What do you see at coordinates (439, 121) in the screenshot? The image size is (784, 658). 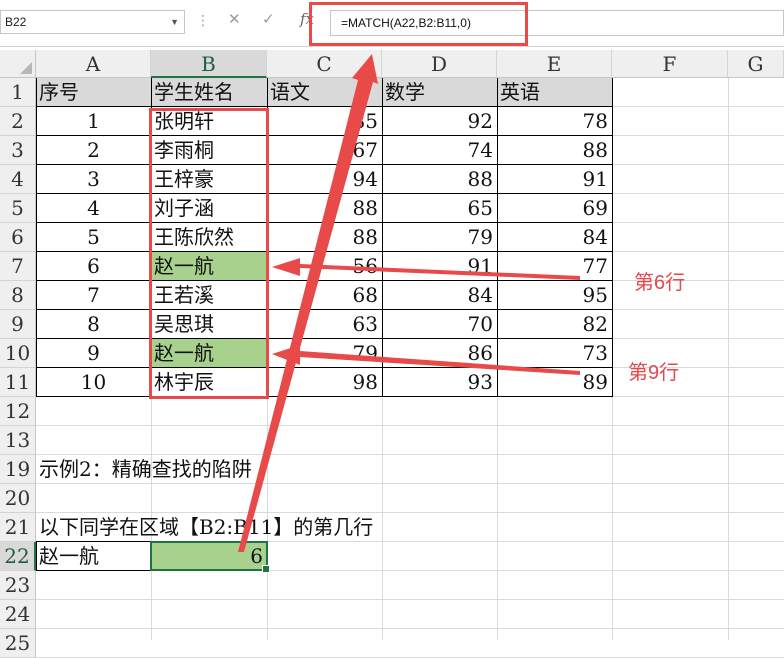 I see `table-cell: 92` at bounding box center [439, 121].